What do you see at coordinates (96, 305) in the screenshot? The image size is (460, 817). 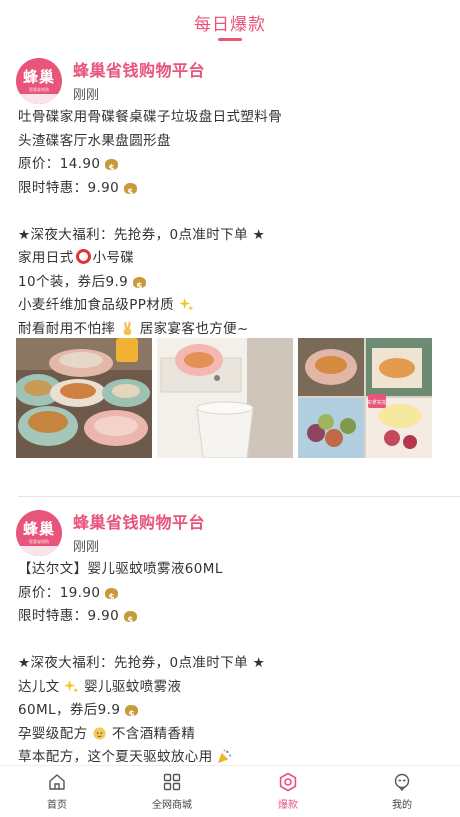 I see `desc-text: 小麦纤维加食品级PP材质` at bounding box center [96, 305].